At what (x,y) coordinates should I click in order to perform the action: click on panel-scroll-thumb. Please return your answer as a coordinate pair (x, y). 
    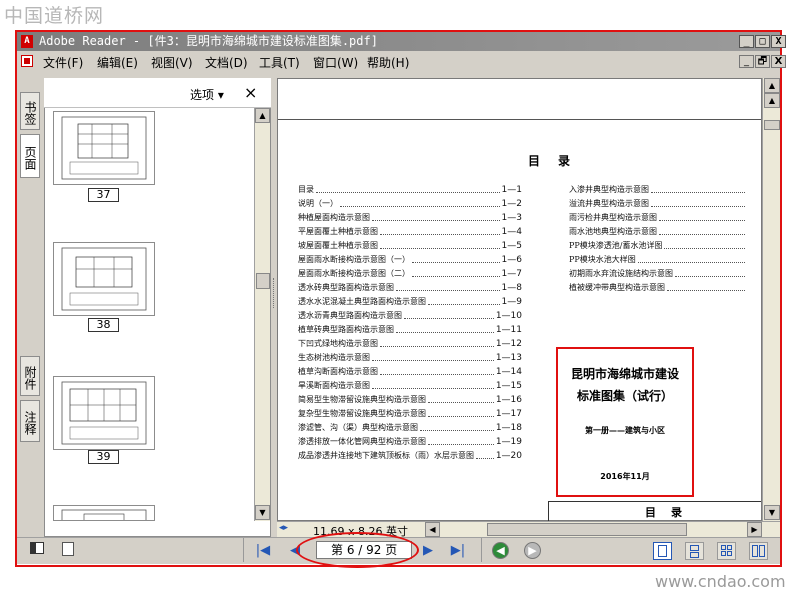
    Looking at the image, I should click on (263, 281).